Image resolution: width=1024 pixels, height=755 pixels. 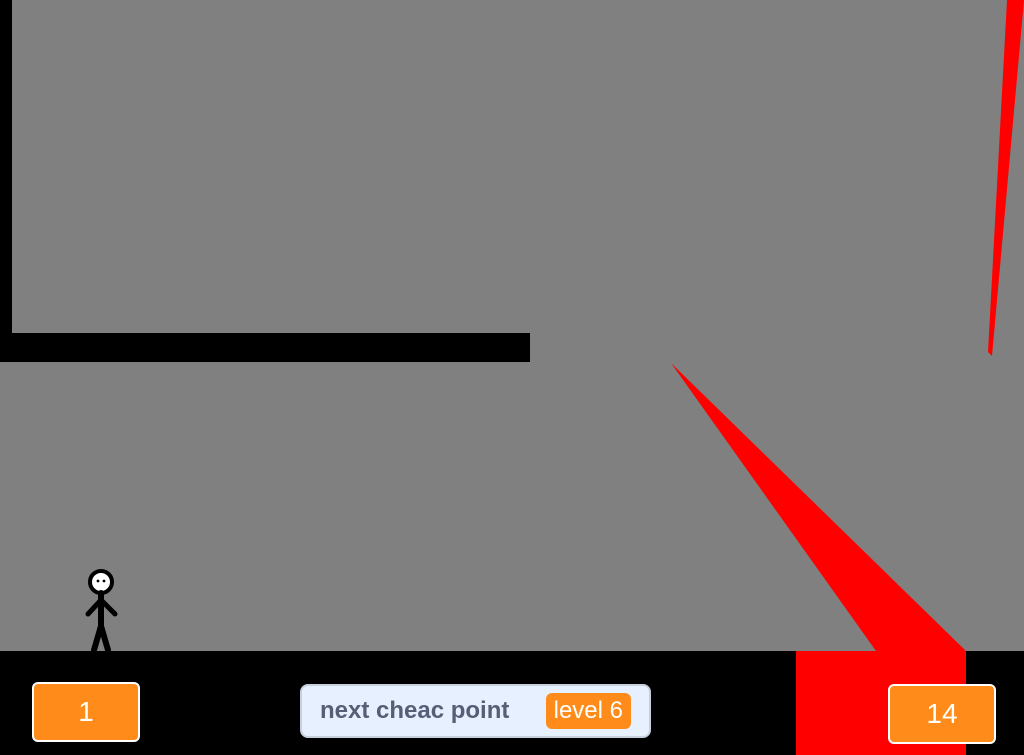 I want to click on checkpoint-monitor: next cheac point level 6, so click(x=475, y=711).